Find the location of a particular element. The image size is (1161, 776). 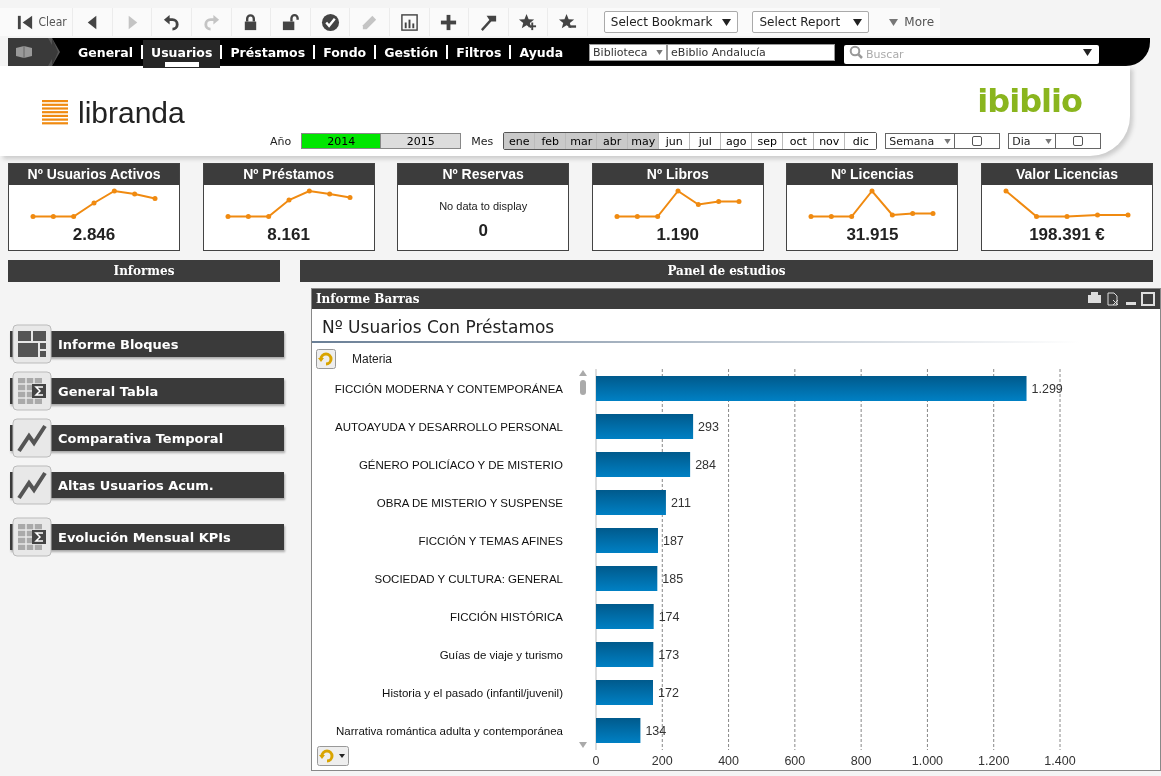

value-label: 185 is located at coordinates (673, 579).